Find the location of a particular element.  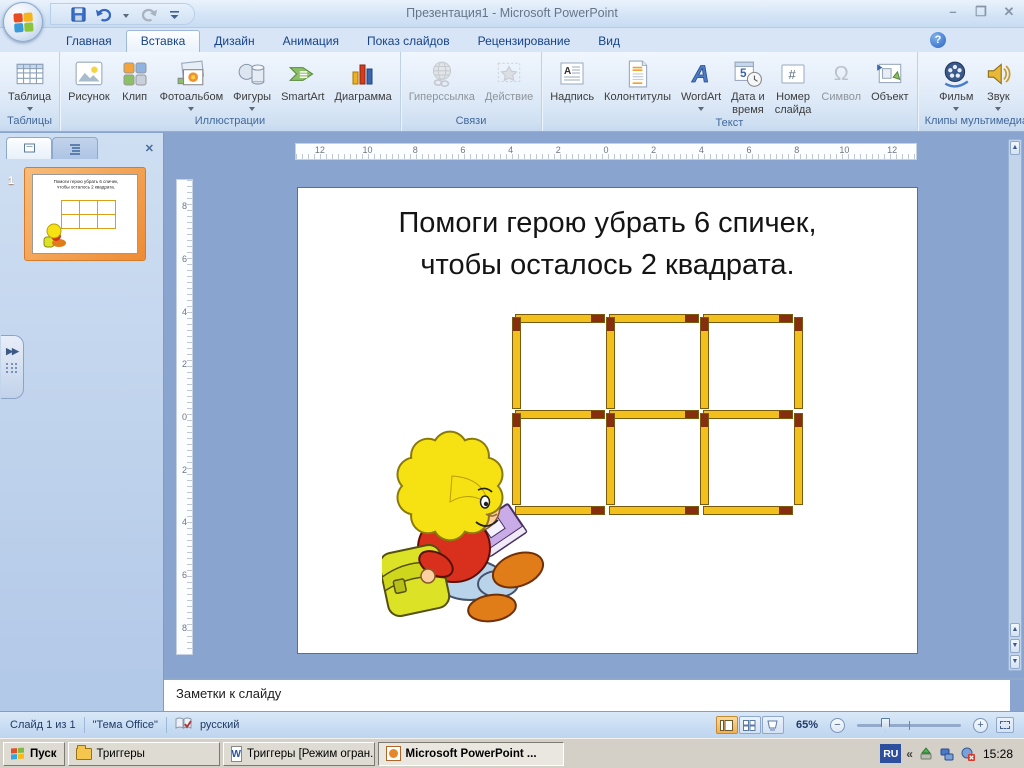

notes-input: Заметки к слайду is located at coordinates (587, 694).